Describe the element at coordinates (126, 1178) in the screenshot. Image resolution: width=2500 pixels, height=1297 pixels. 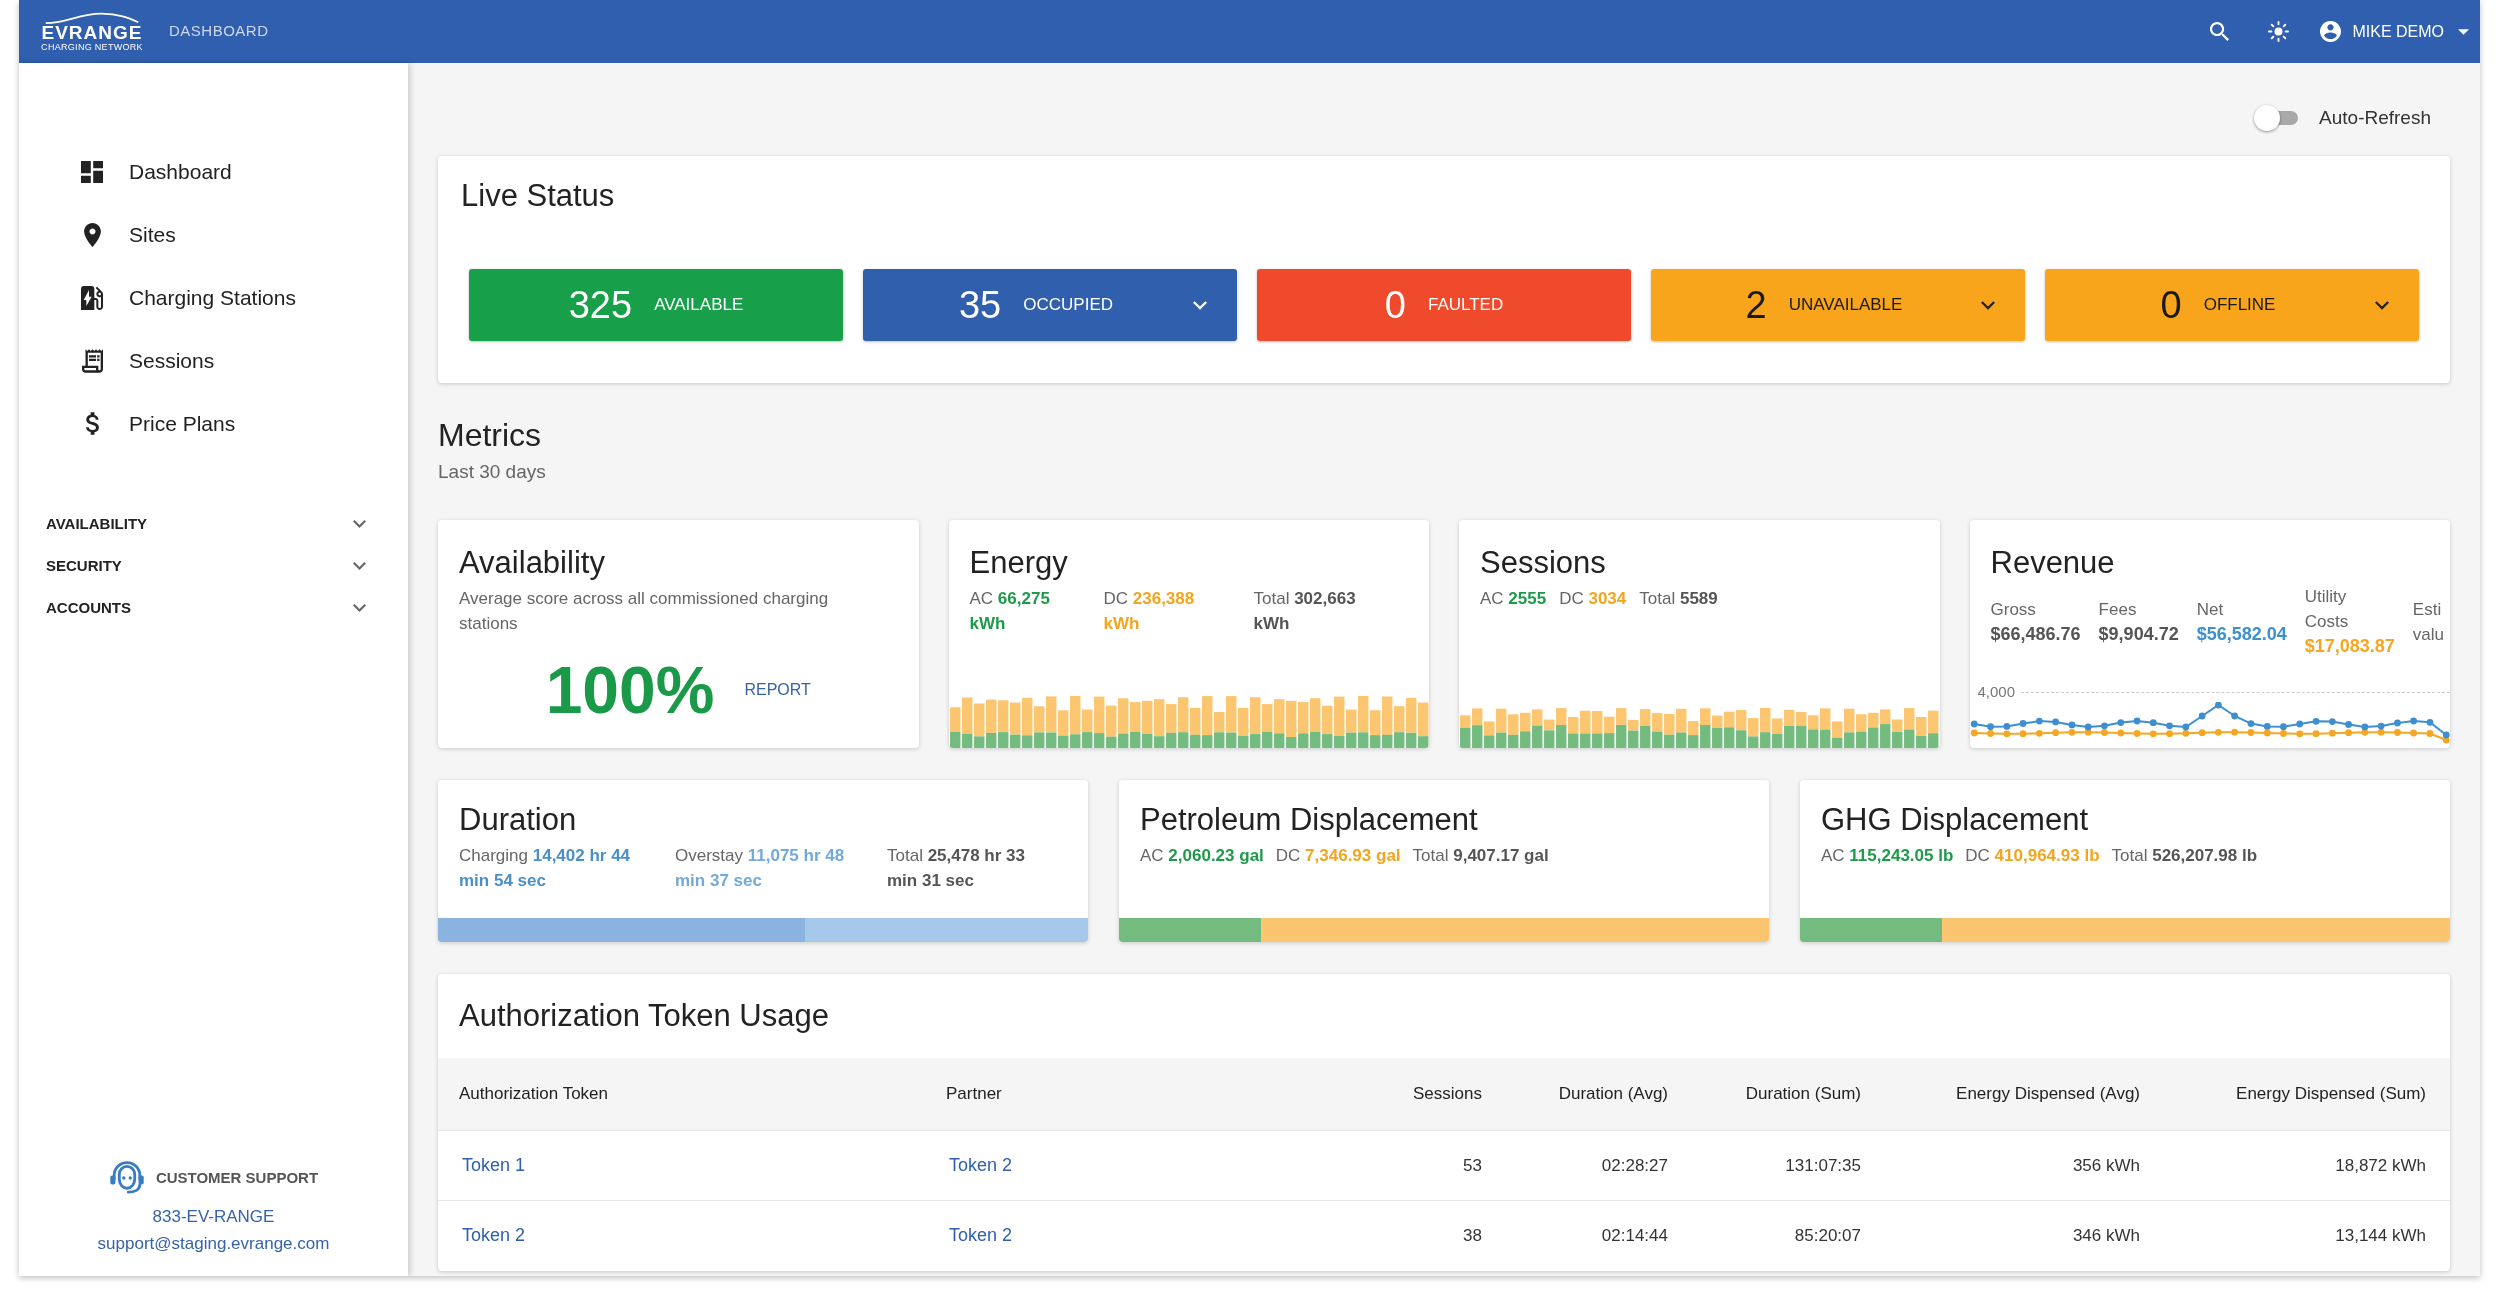
I see `support-agent-icon` at that location.